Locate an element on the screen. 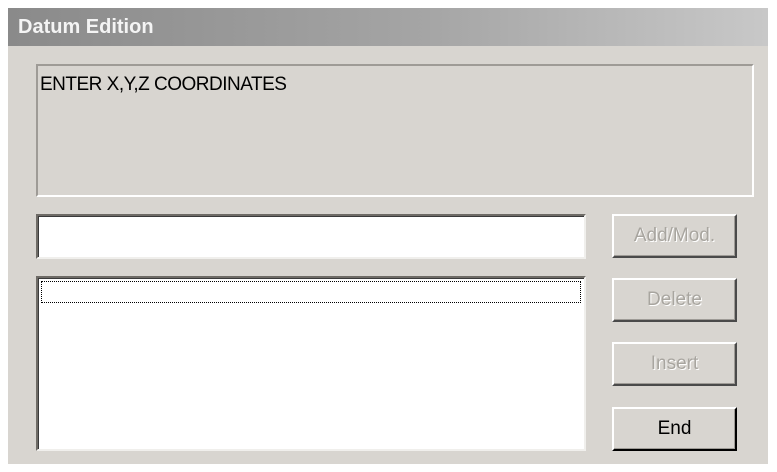 This screenshot has height=472, width=777. prompt-message: ENTER X,Y,Z COORDINATES is located at coordinates (163, 84).